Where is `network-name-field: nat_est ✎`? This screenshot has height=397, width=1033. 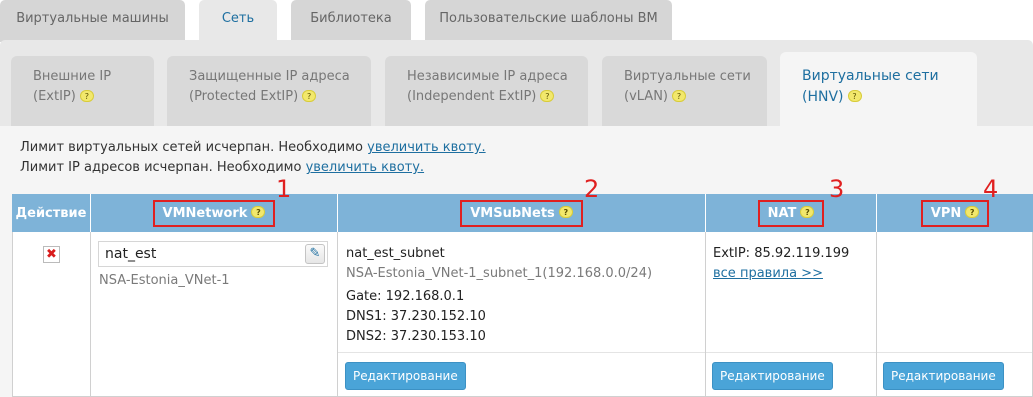
network-name-field: nat_est ✎ is located at coordinates (213, 254).